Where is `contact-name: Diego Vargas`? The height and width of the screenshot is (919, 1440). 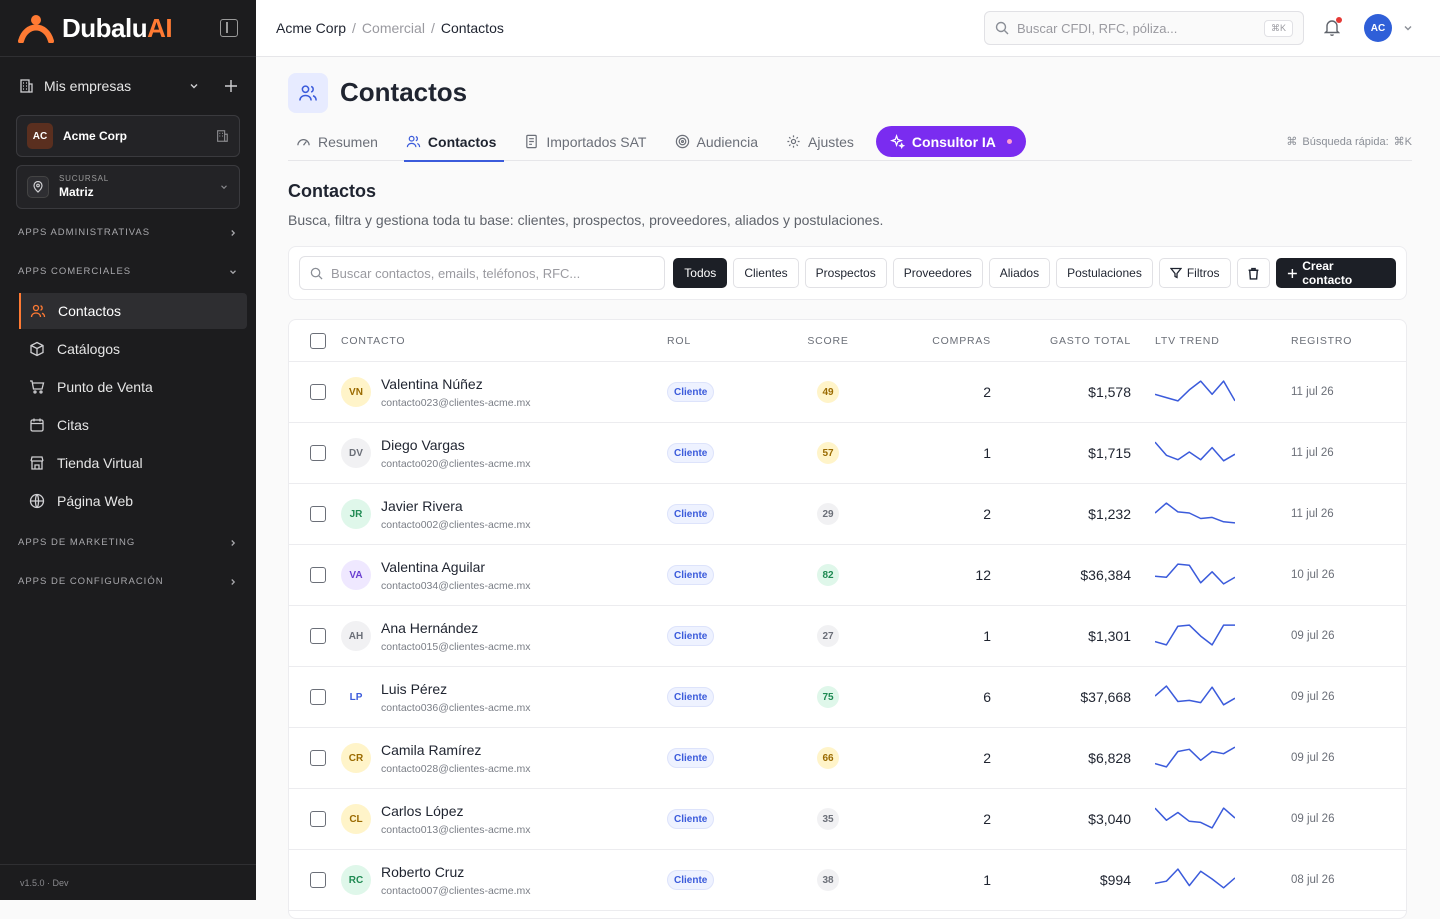
contact-name: Diego Vargas is located at coordinates (456, 445).